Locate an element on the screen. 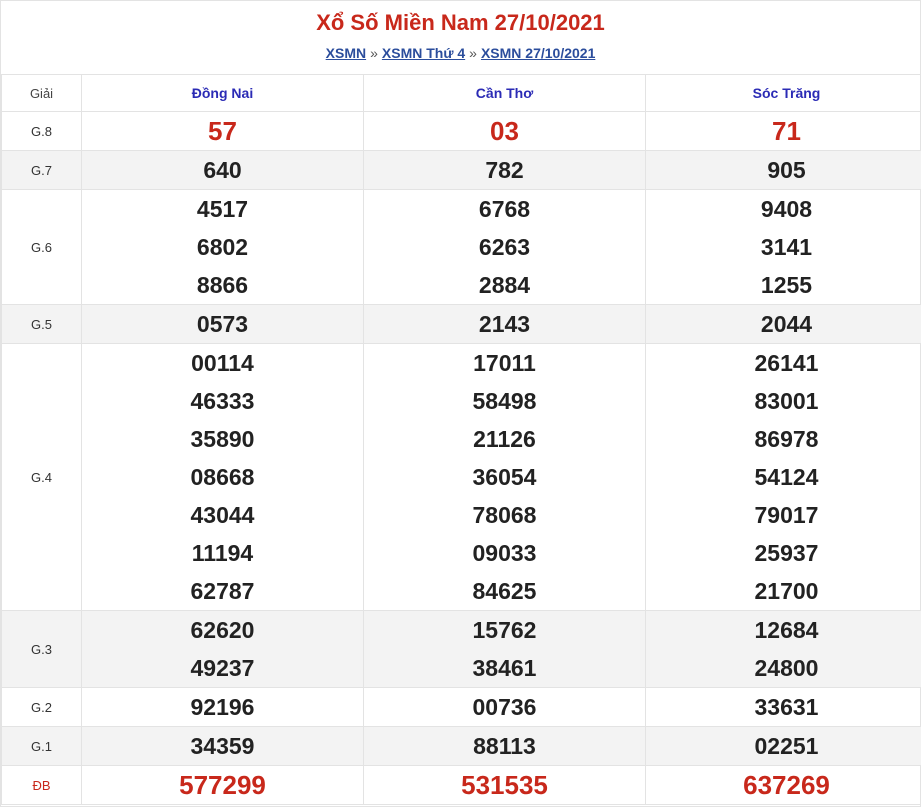 Image resolution: width=921 pixels, height=807 pixels. prize-cell: 12684 24800 is located at coordinates (783, 649).